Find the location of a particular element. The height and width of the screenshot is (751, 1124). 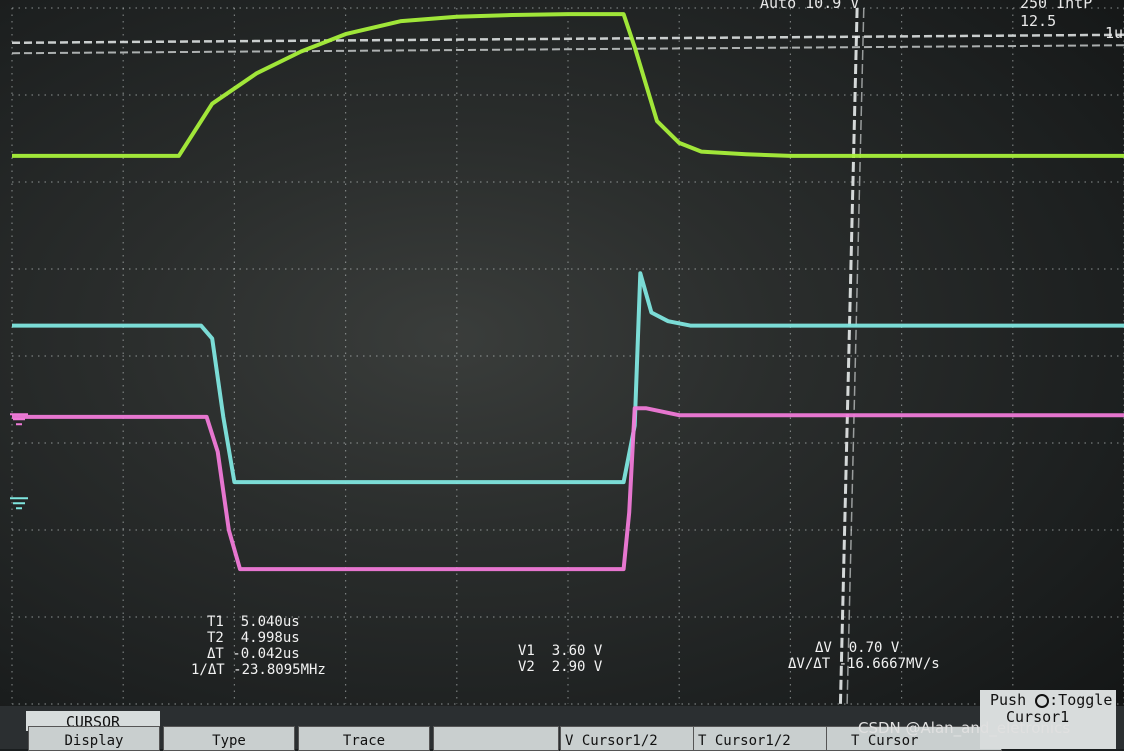

type-button: Type is located at coordinates (229, 738).